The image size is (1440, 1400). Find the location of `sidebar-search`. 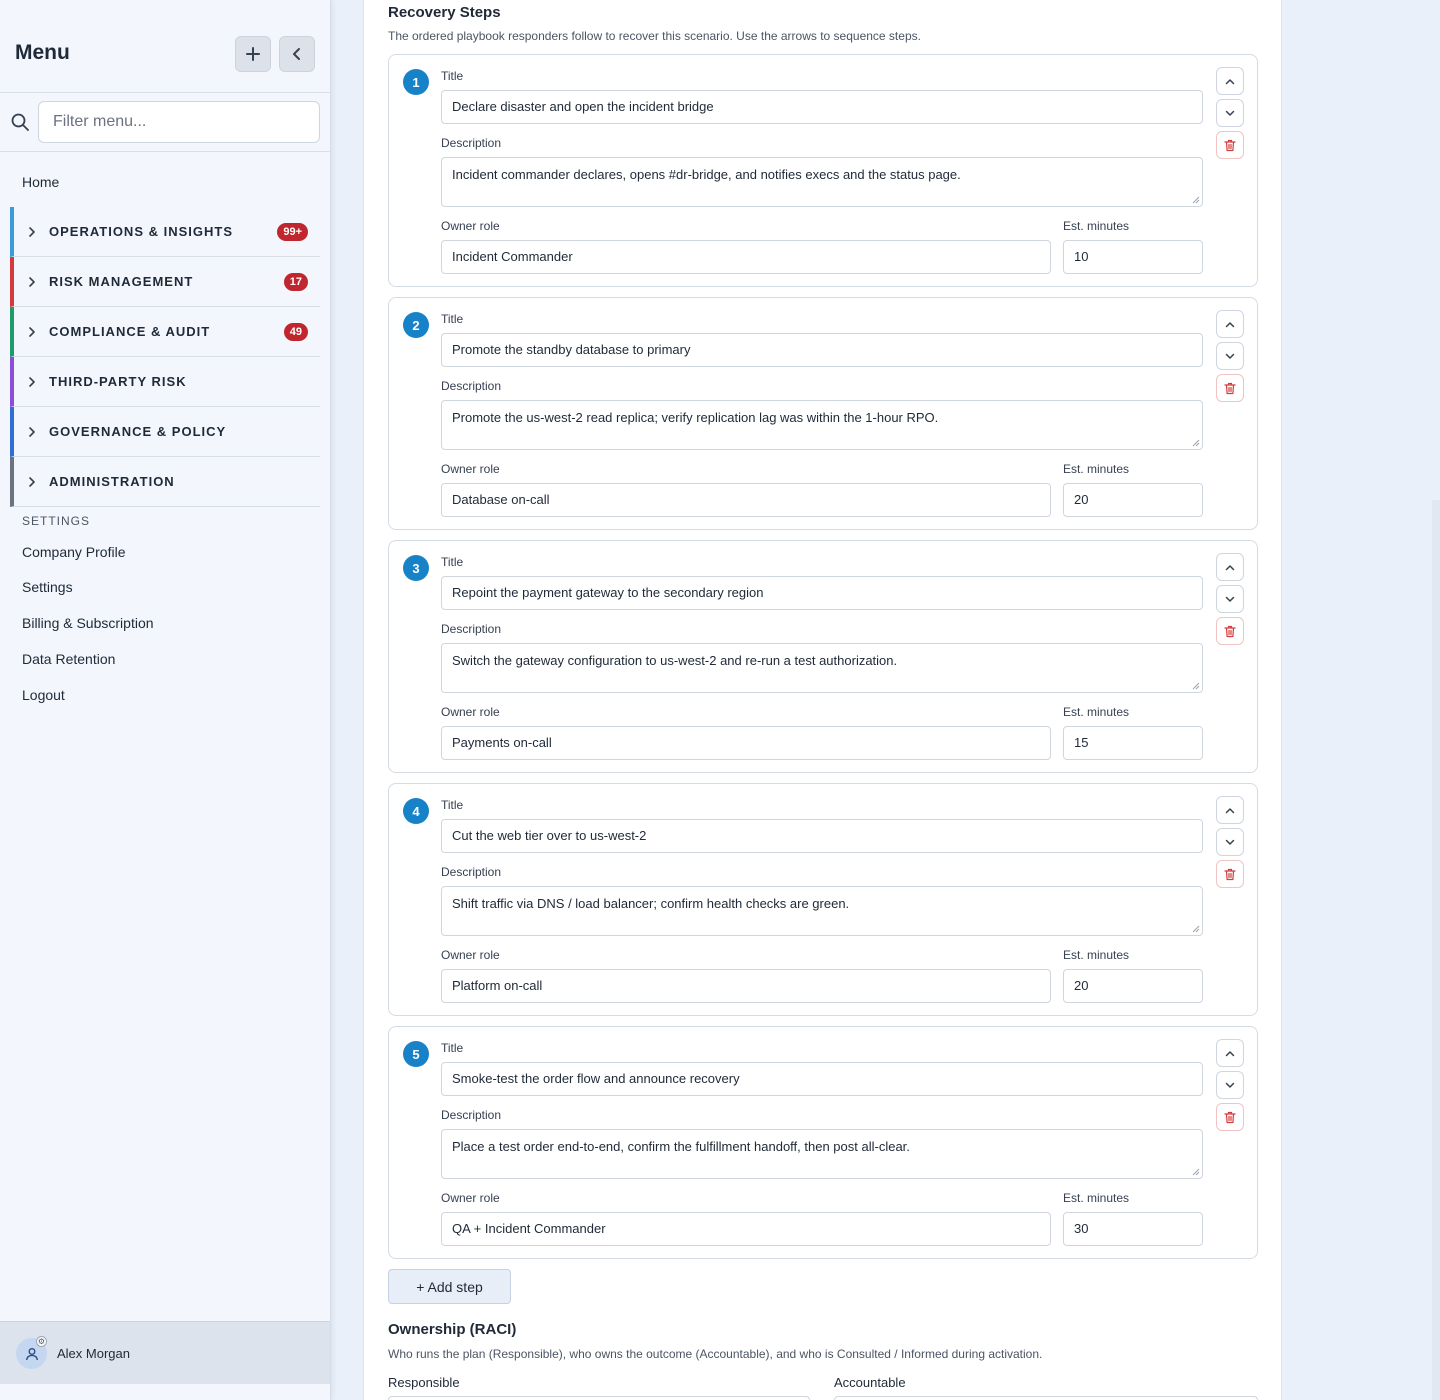

sidebar-search is located at coordinates (165, 122).